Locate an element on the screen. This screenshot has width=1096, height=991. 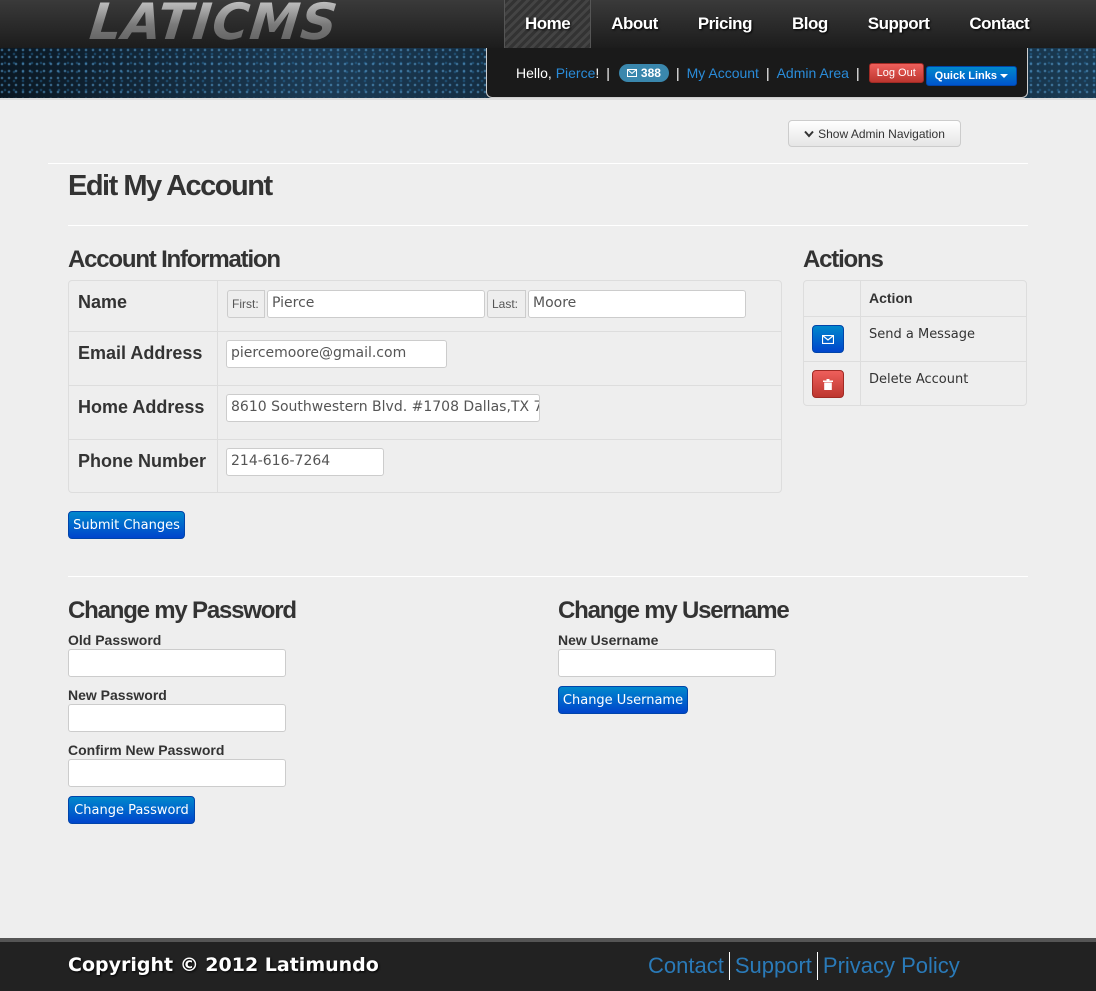
footer-links: Contact Support Privacy Policy is located at coordinates (806, 966).